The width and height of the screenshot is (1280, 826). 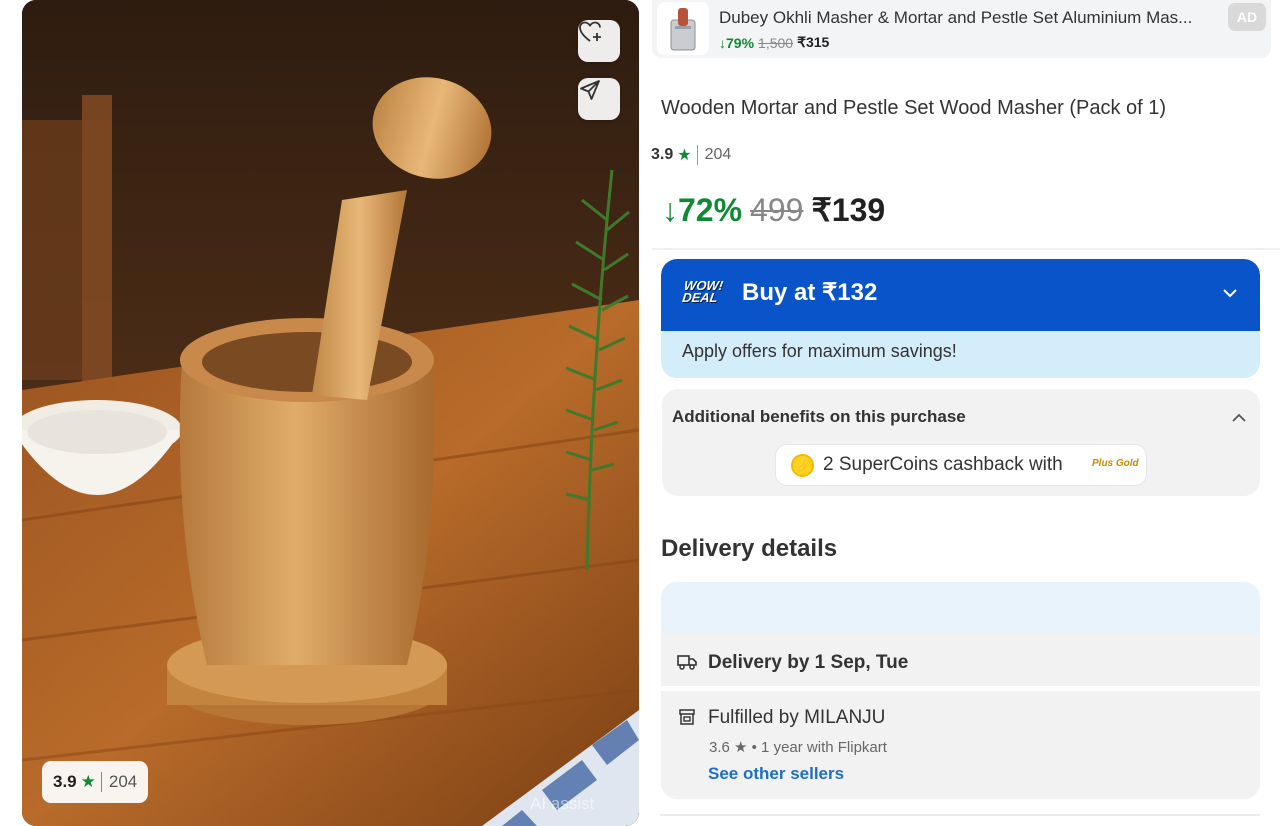 I want to click on wow-deal-logo: WOW! DEAL, so click(x=708, y=292).